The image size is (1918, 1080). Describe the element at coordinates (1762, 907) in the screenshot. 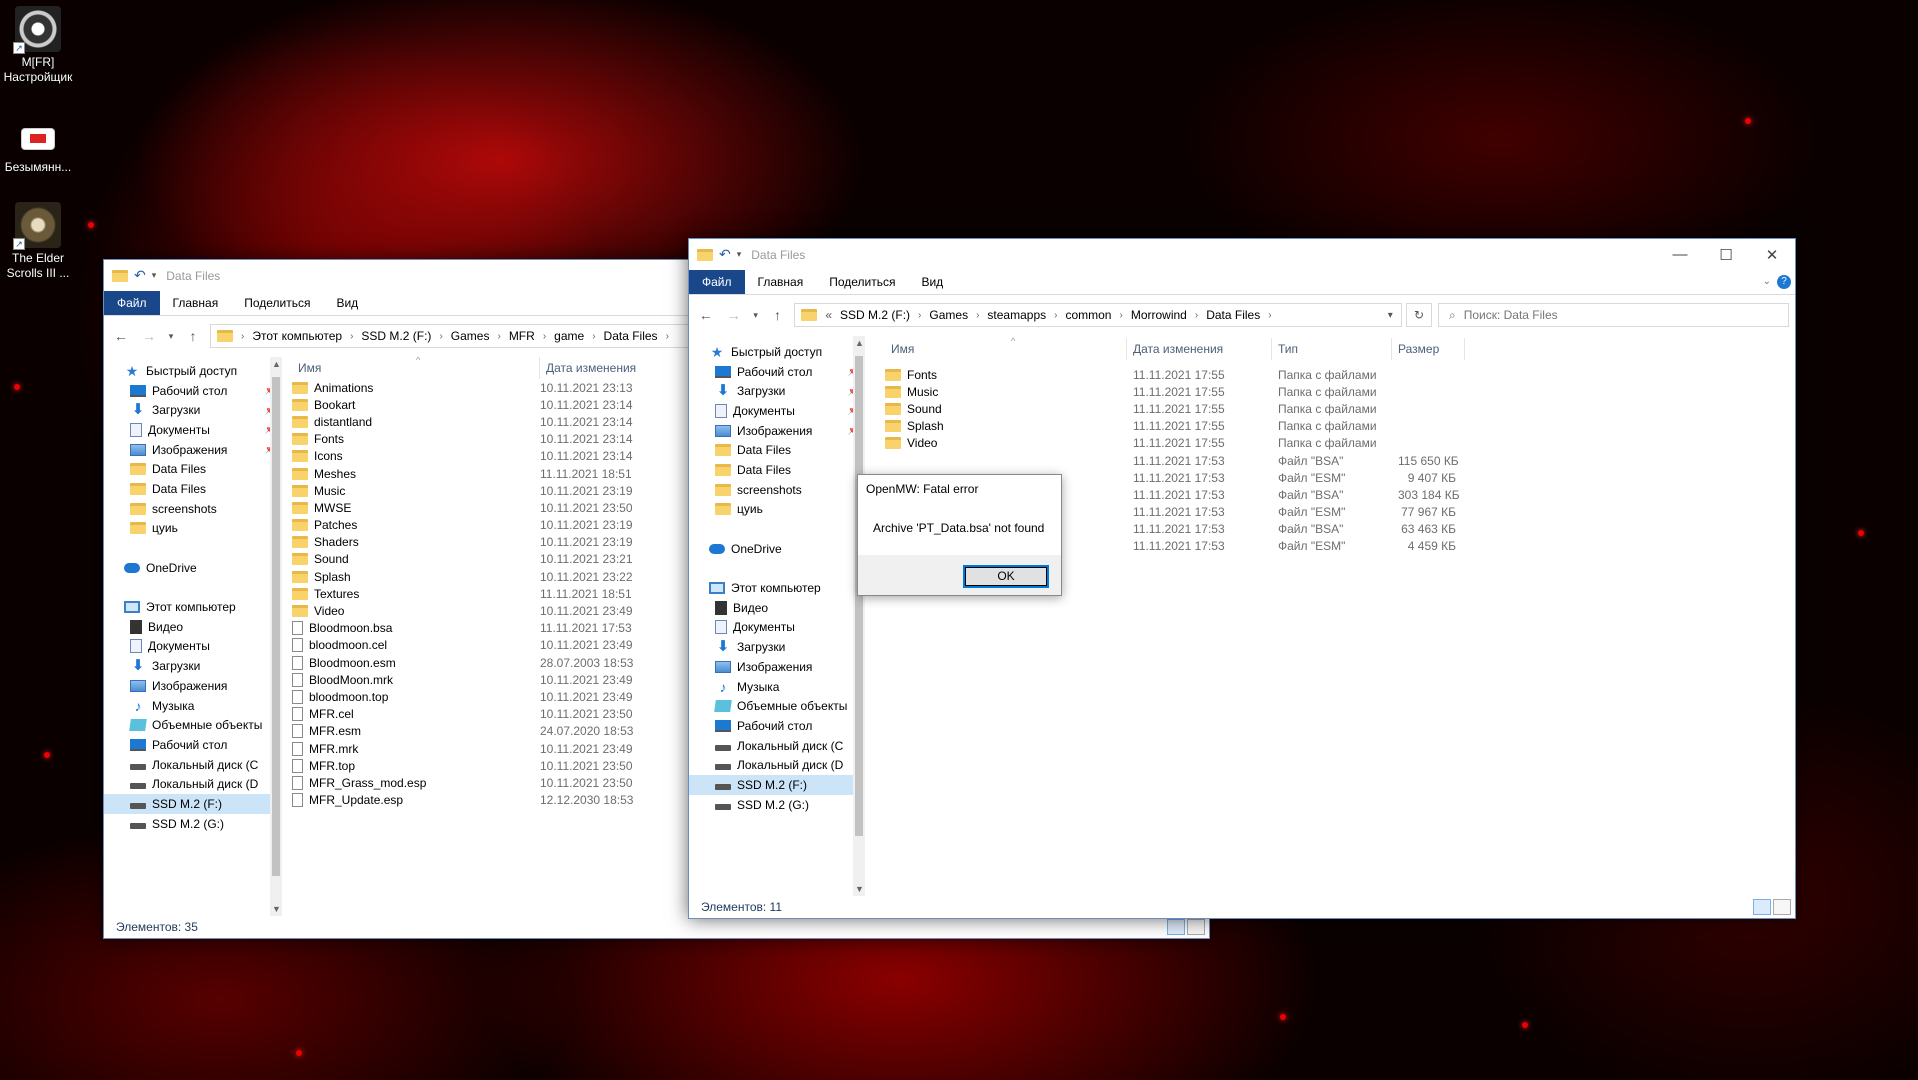

I see `details-view-icon` at that location.